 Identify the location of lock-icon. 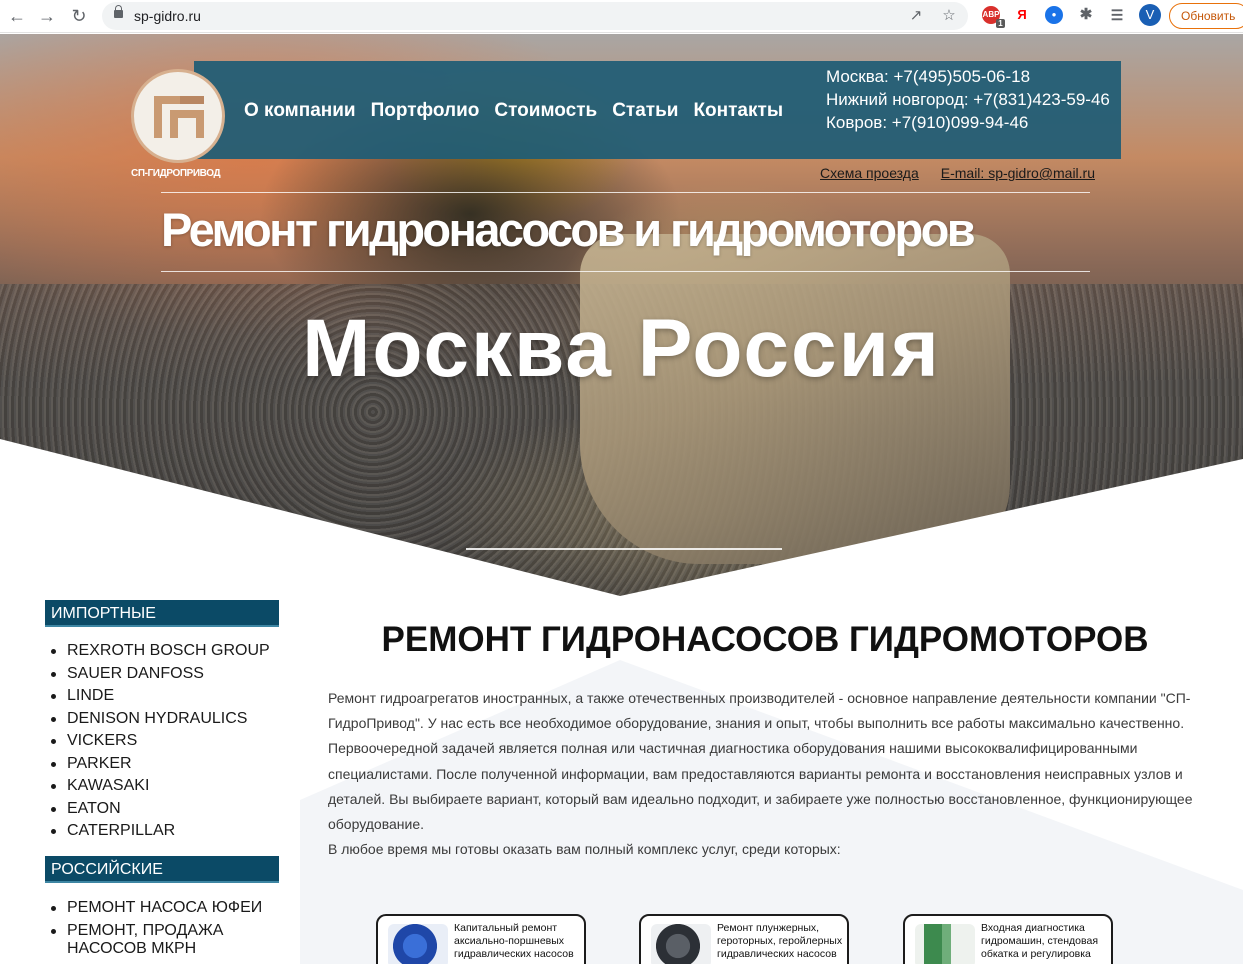
(118, 11).